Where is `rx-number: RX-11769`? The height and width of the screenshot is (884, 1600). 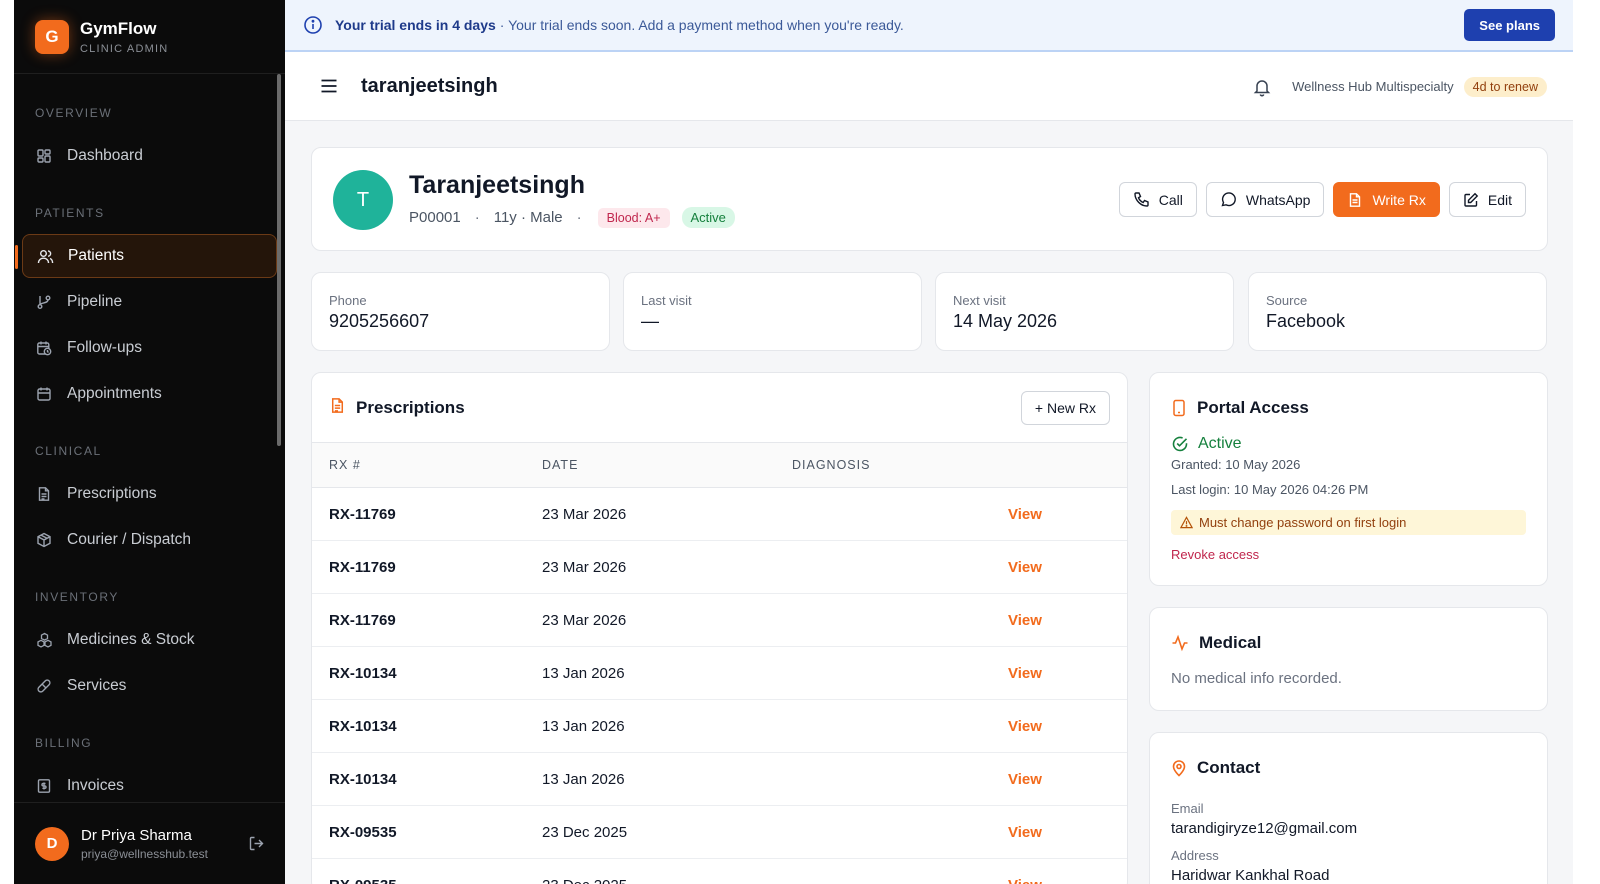 rx-number: RX-11769 is located at coordinates (362, 567).